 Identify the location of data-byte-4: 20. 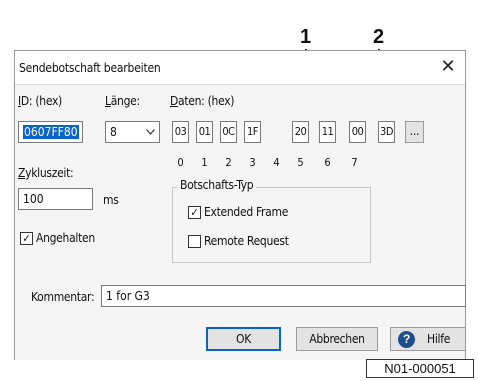
(300, 132).